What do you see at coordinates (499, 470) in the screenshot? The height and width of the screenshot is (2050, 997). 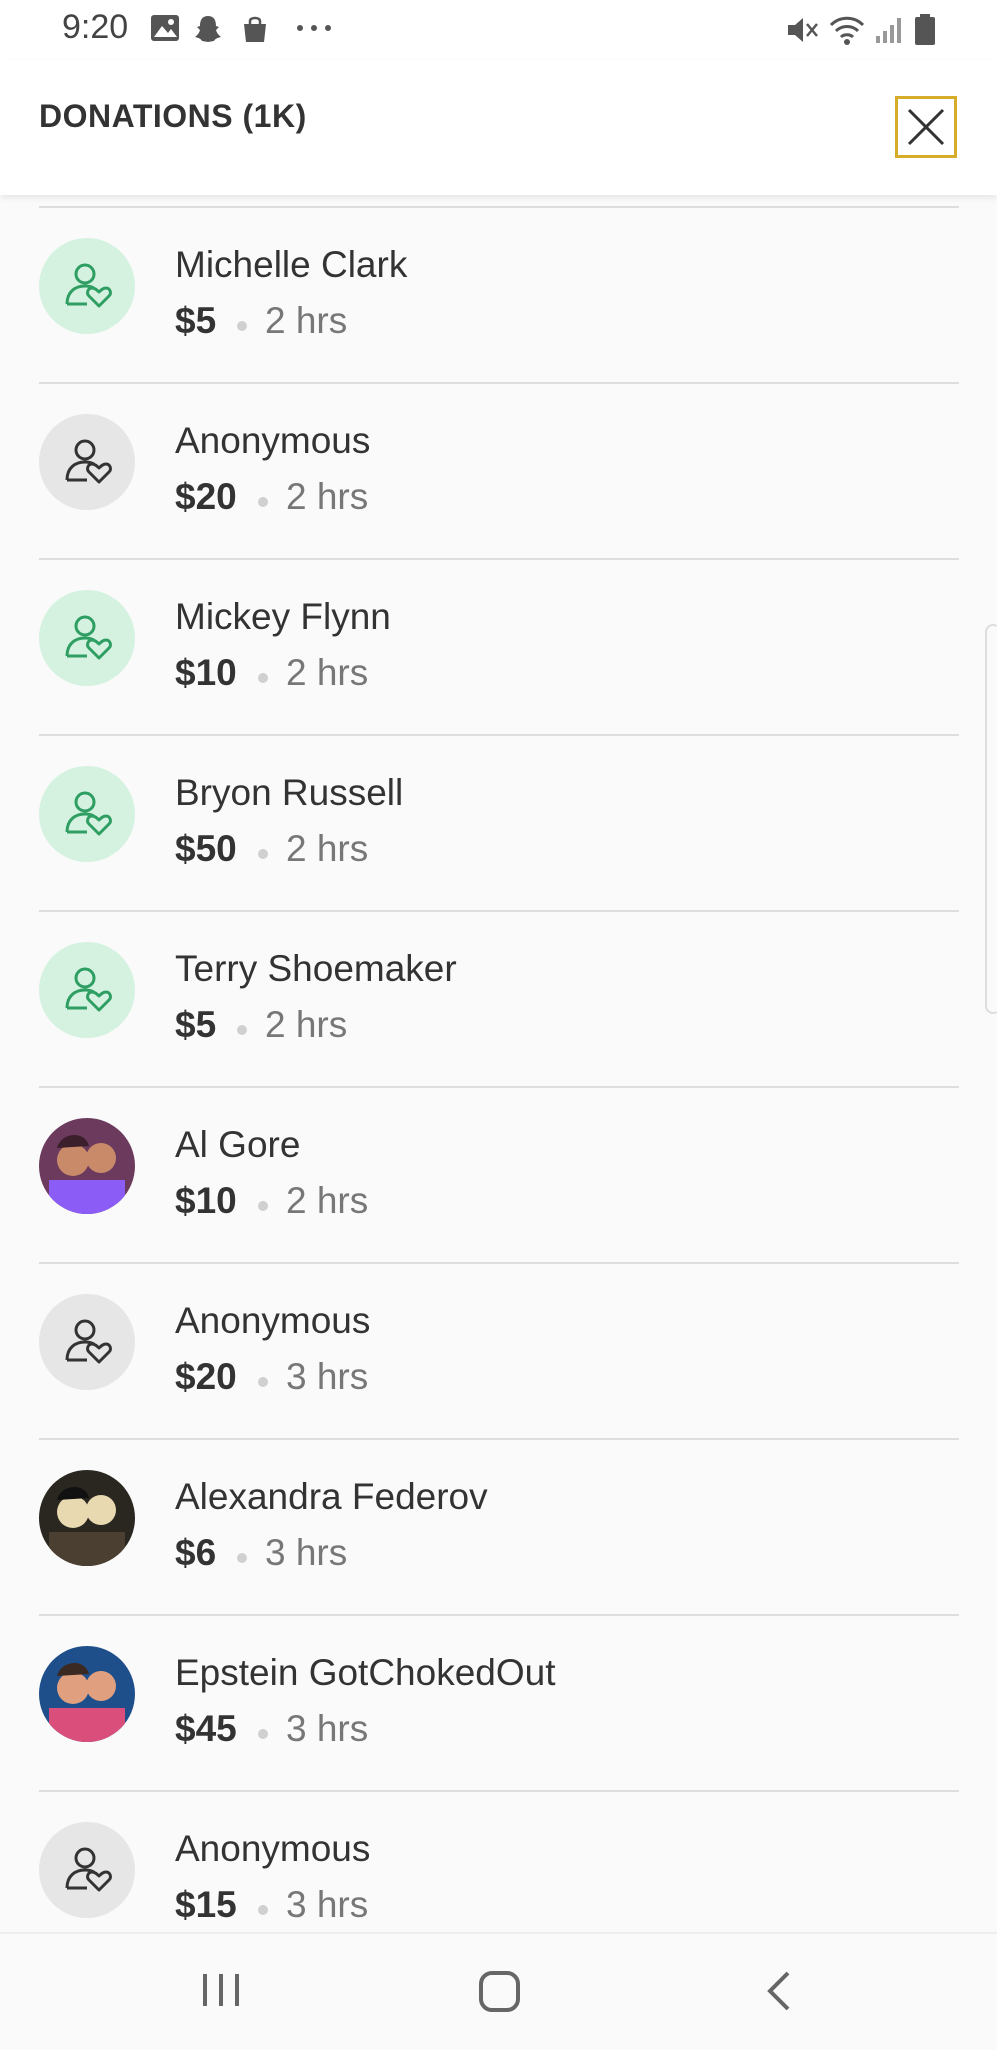 I see `donation-row: Anonymous $20 2 hrs` at bounding box center [499, 470].